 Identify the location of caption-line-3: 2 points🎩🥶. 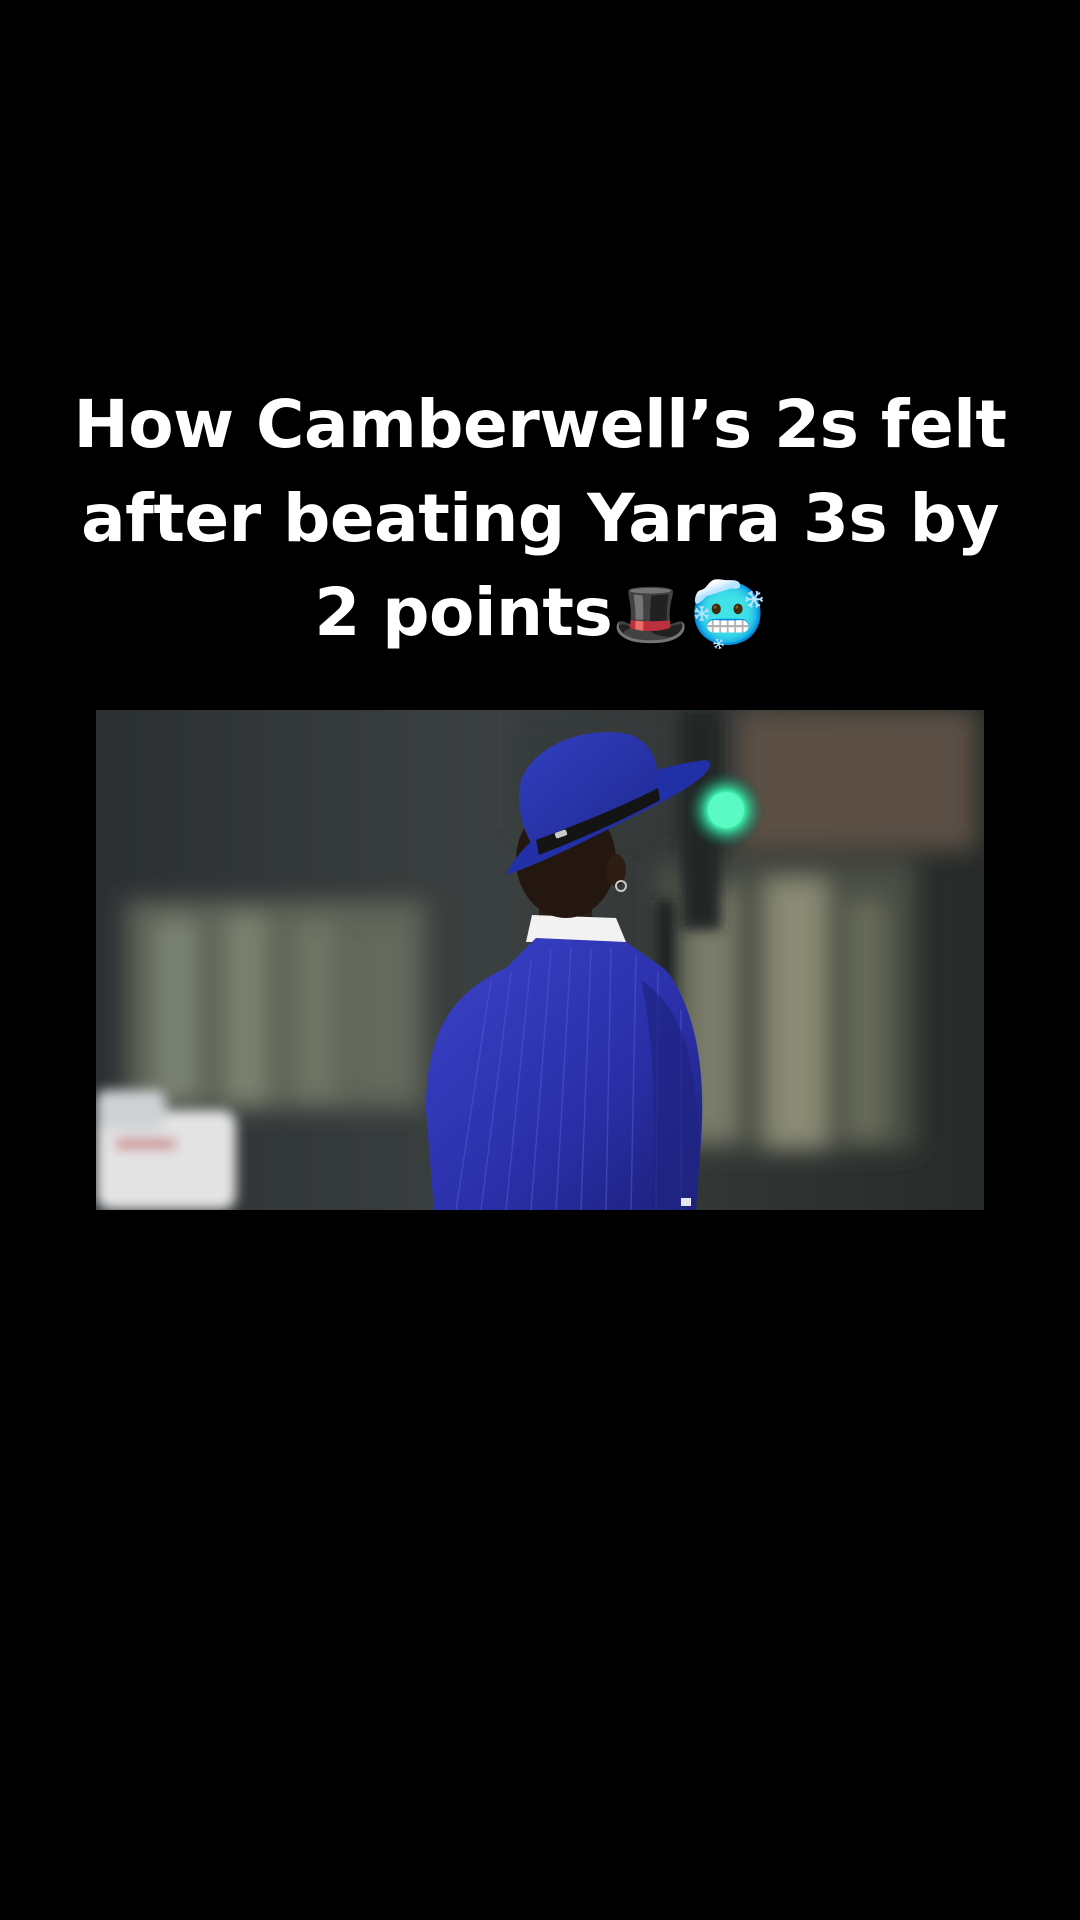
(540, 613).